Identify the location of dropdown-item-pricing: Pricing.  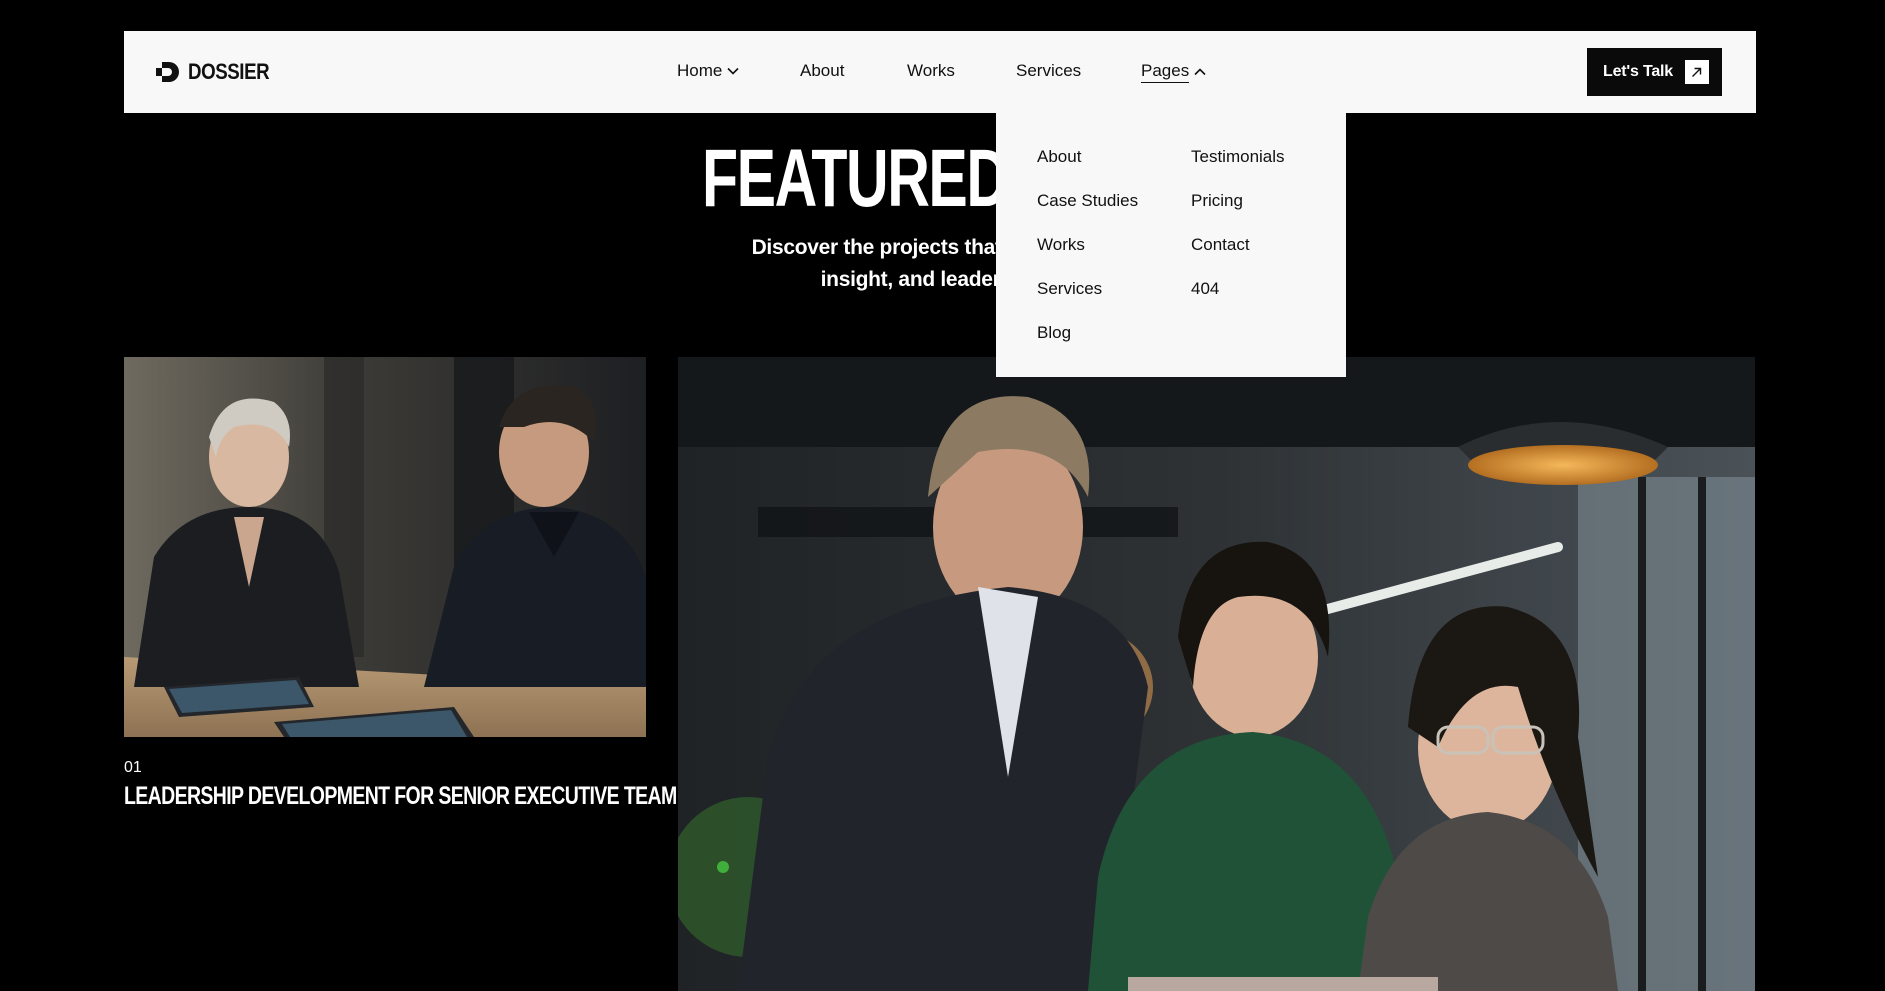
(1217, 201).